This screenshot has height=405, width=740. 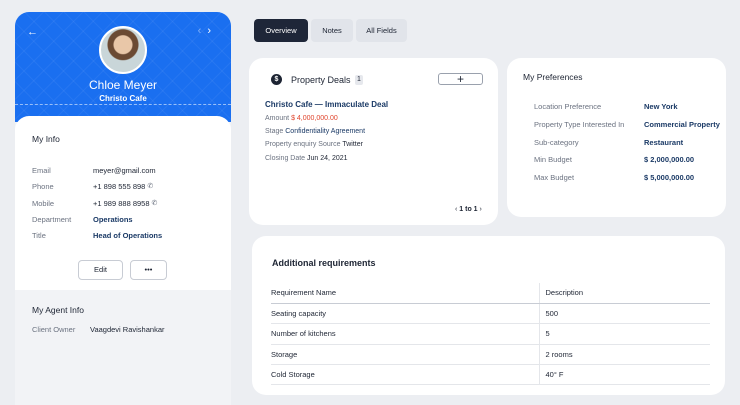 I want to click on my-info-title: My Info, so click(x=46, y=139).